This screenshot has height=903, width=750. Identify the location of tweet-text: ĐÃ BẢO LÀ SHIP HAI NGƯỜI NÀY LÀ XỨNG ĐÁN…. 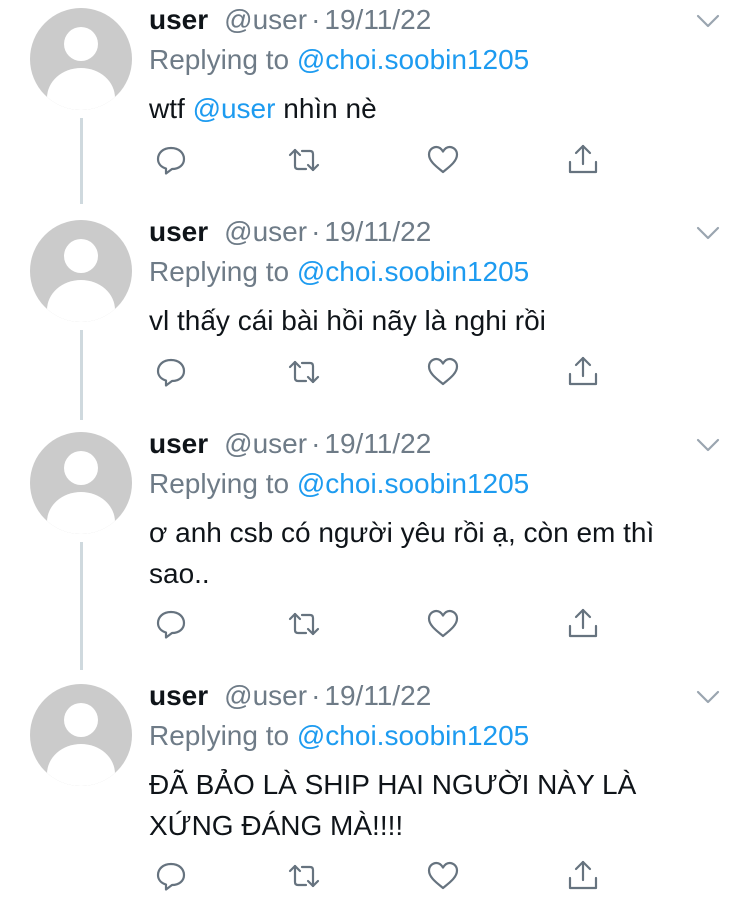
(429, 805).